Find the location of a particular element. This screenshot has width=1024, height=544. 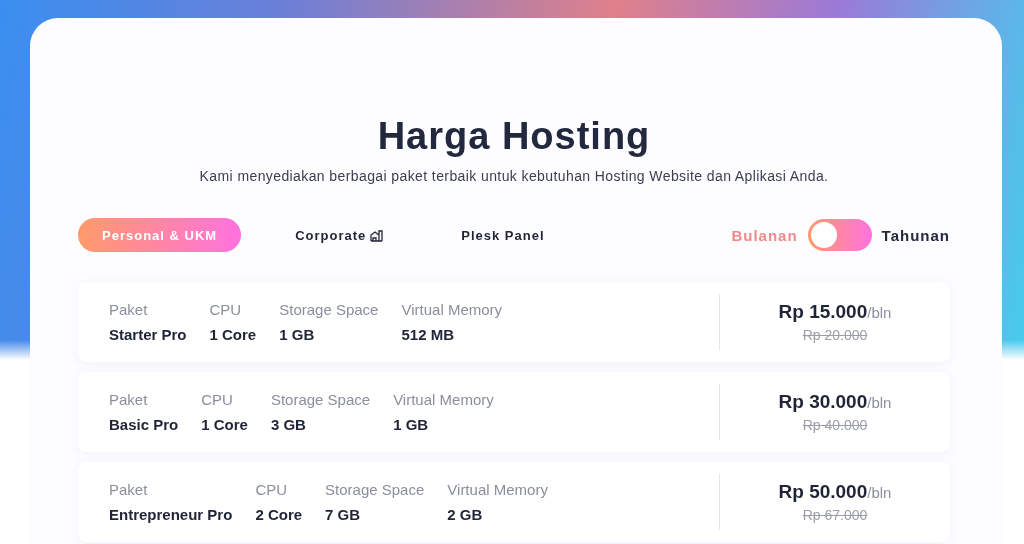

field-value: 2 Core is located at coordinates (279, 514).